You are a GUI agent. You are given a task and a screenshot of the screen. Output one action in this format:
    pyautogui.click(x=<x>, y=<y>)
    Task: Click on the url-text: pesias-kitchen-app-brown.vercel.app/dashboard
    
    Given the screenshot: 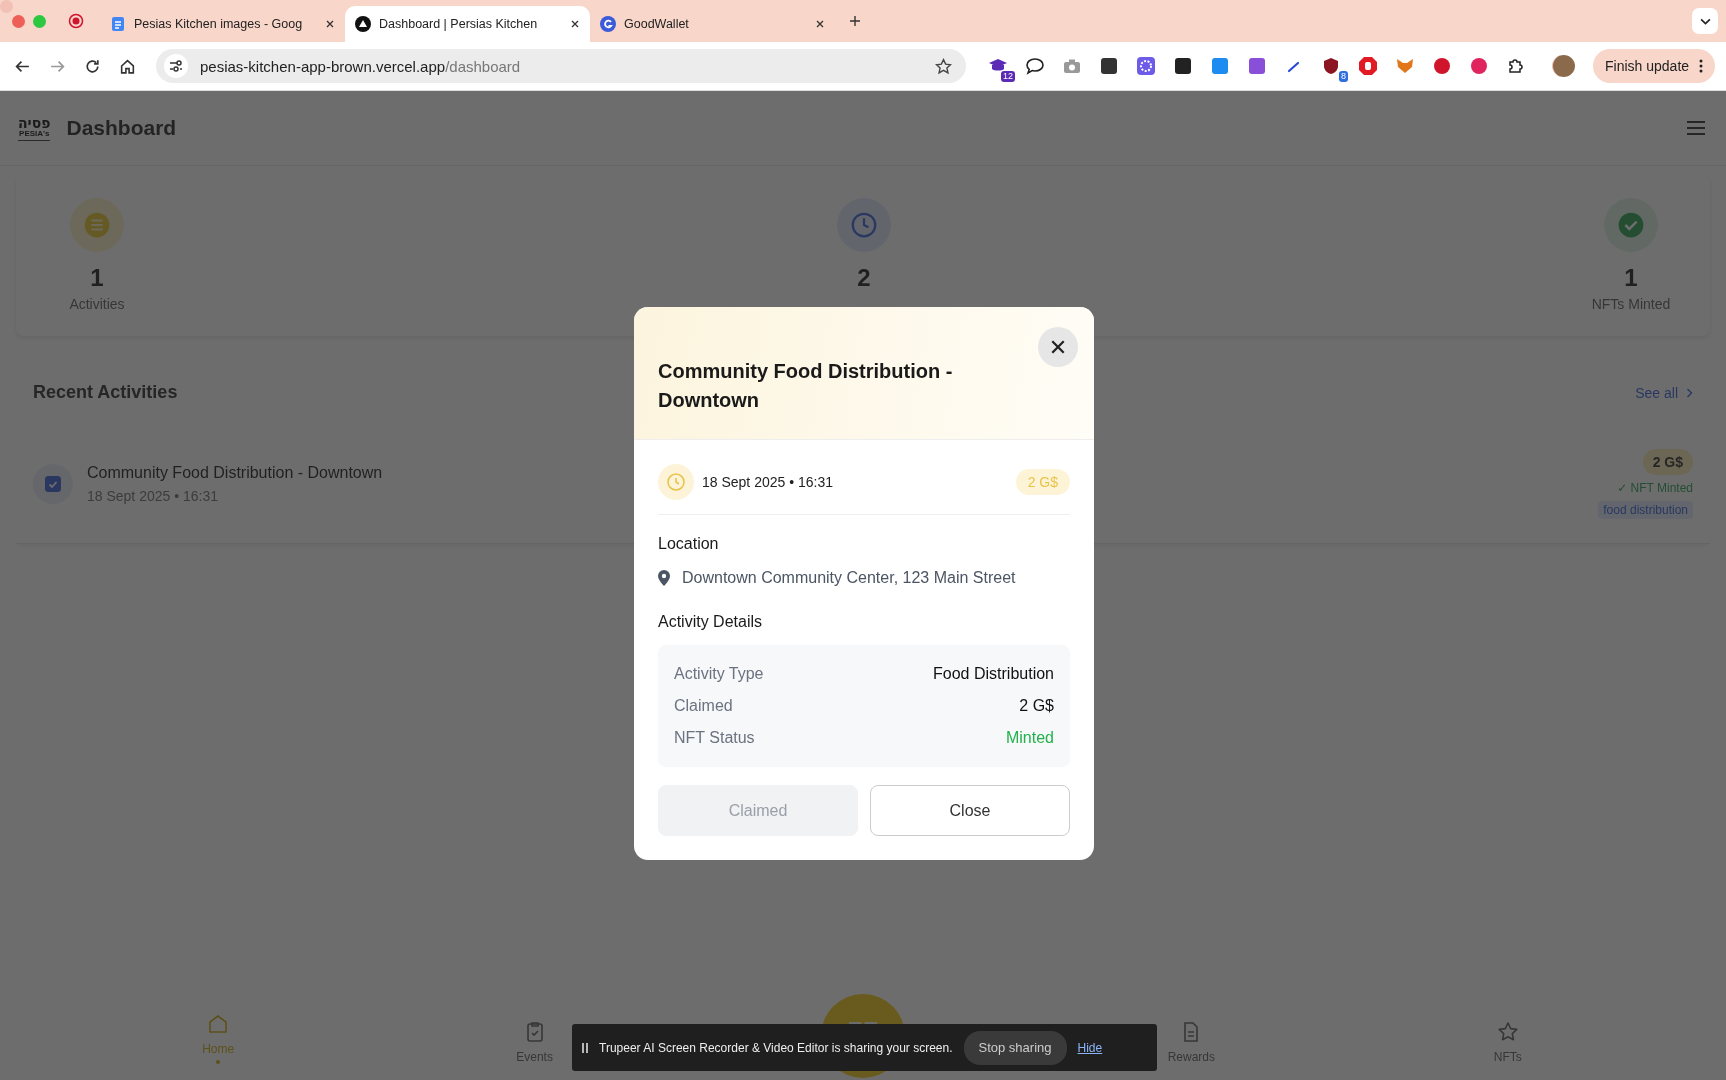 What is the action you would take?
    pyautogui.click(x=360, y=66)
    